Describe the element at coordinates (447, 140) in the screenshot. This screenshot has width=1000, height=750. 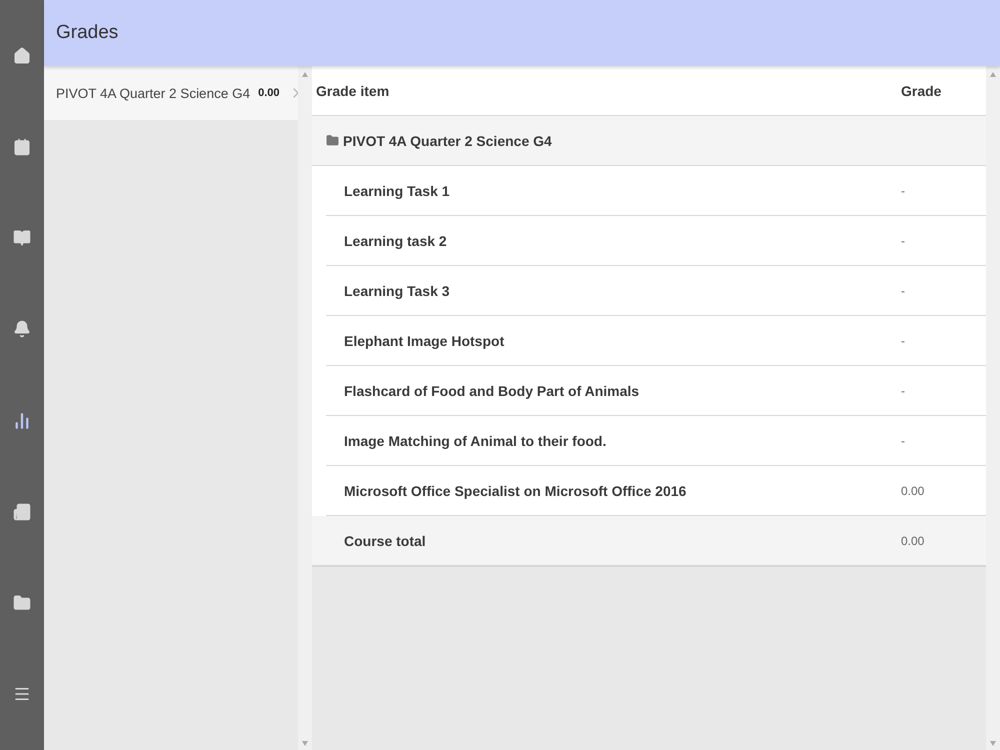
I see `category-name: PIVOT 4A Quarter 2 Science G4` at that location.